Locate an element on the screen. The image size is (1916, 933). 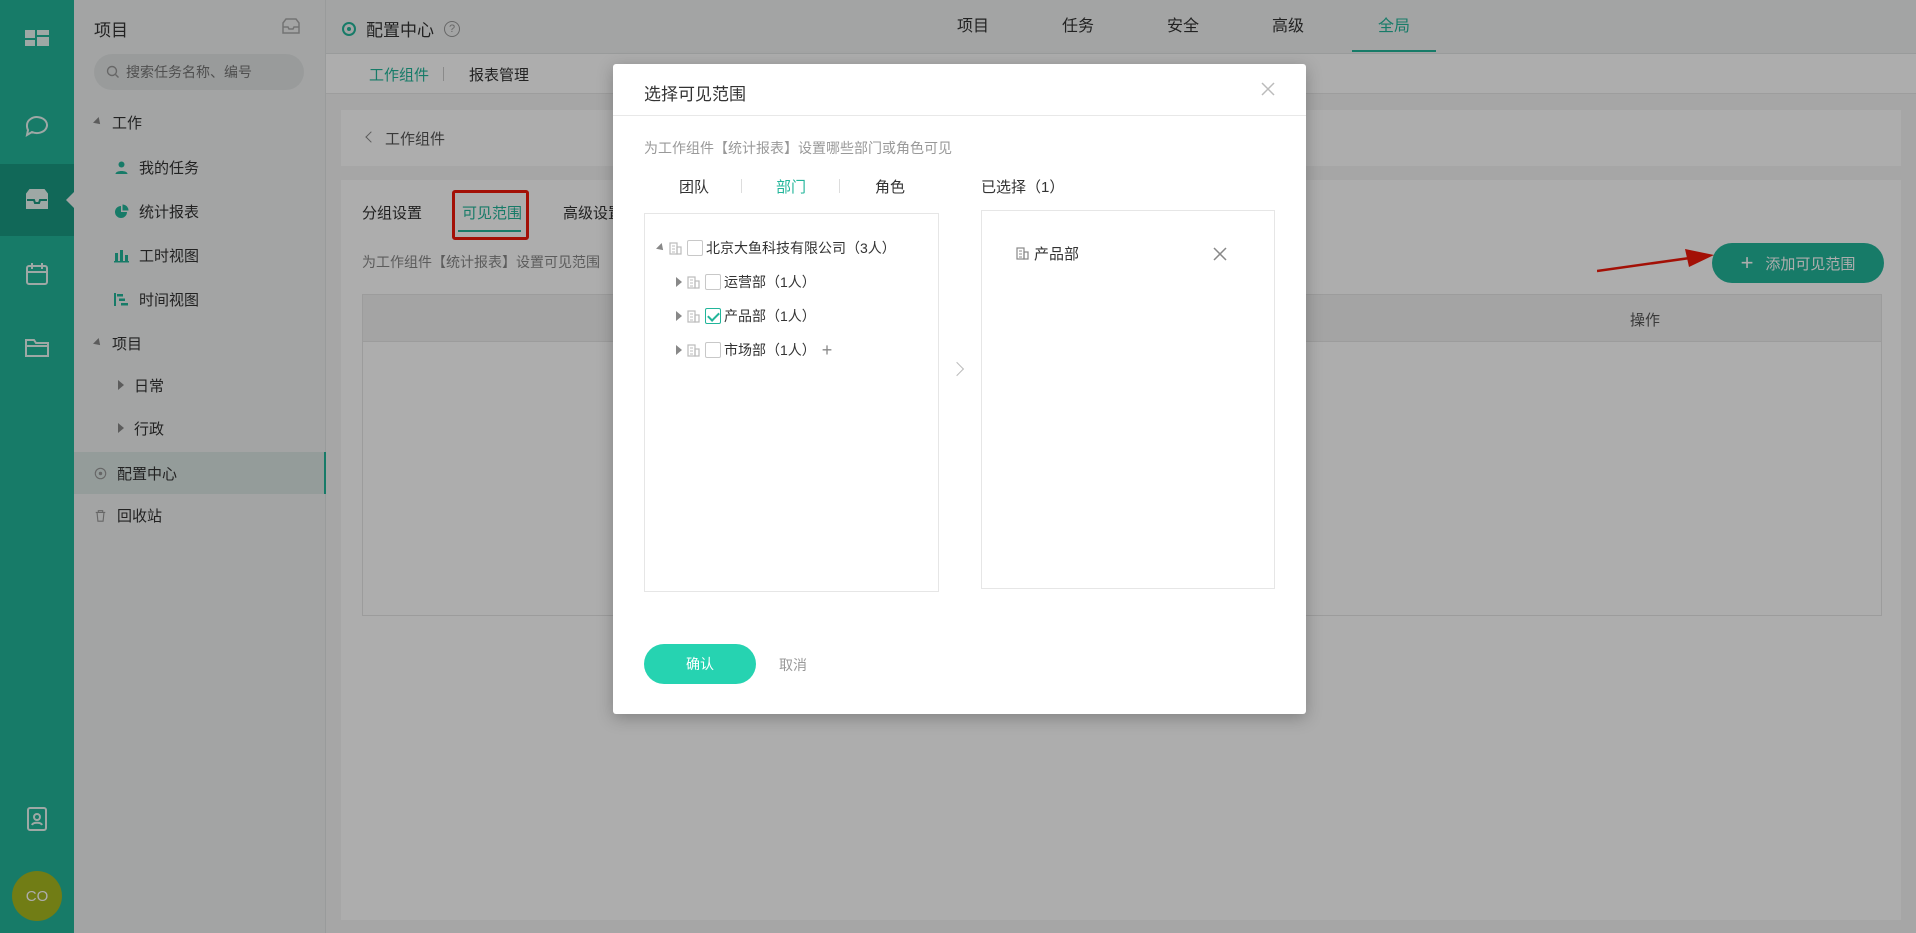
tab-team: 团队 is located at coordinates (694, 186).